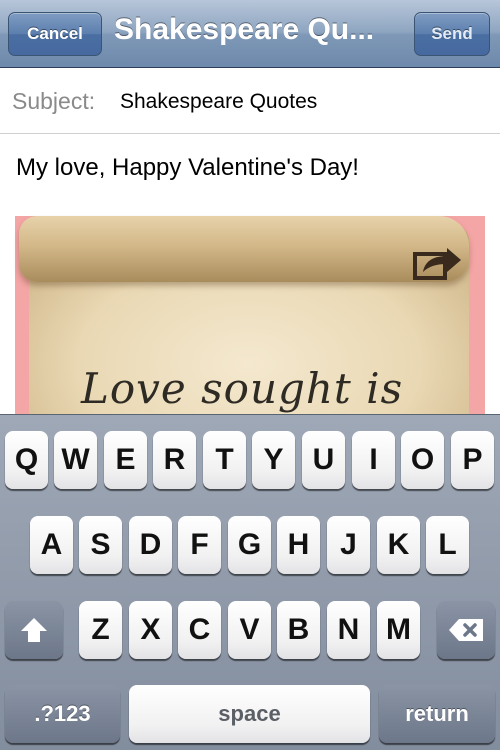  I want to click on send-button: Send, so click(452, 34).